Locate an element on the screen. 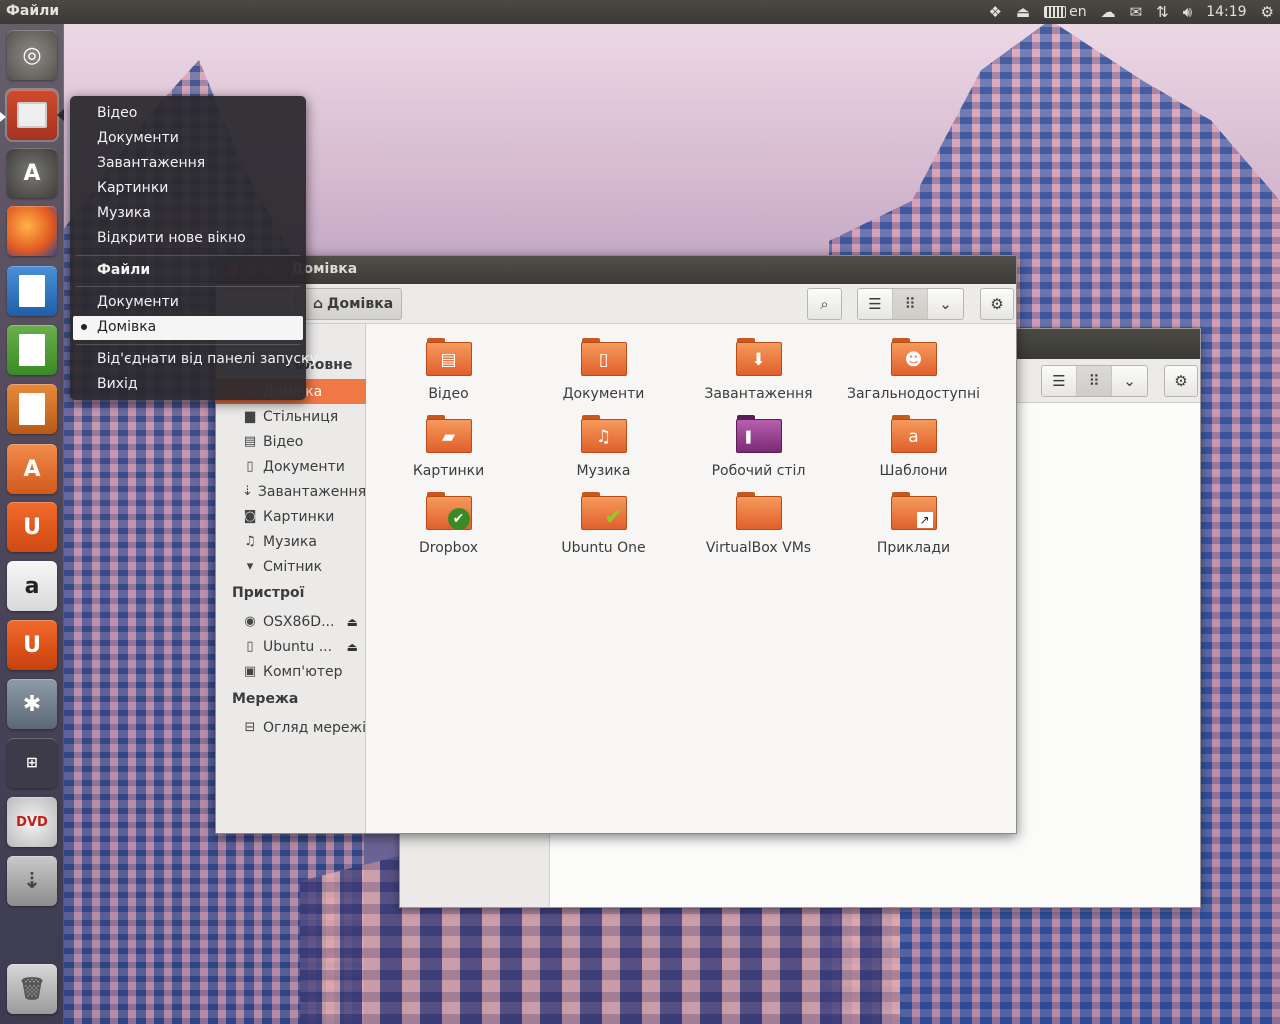  workspaces-icon: ⊞ is located at coordinates (32, 763).